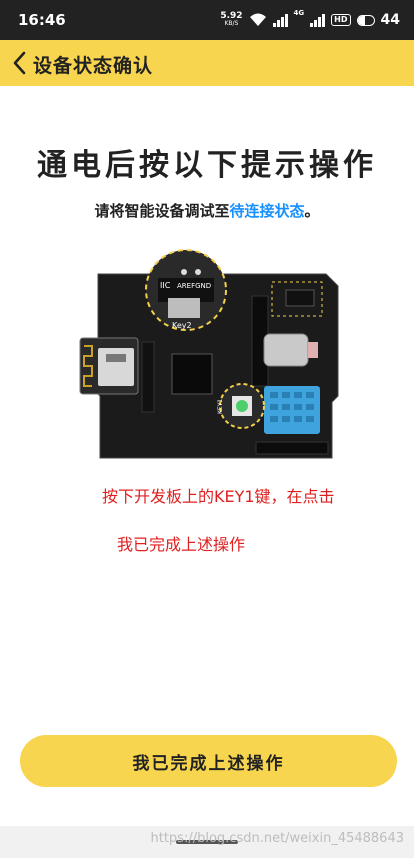  I want to click on network-type-label: 4G, so click(299, 13).